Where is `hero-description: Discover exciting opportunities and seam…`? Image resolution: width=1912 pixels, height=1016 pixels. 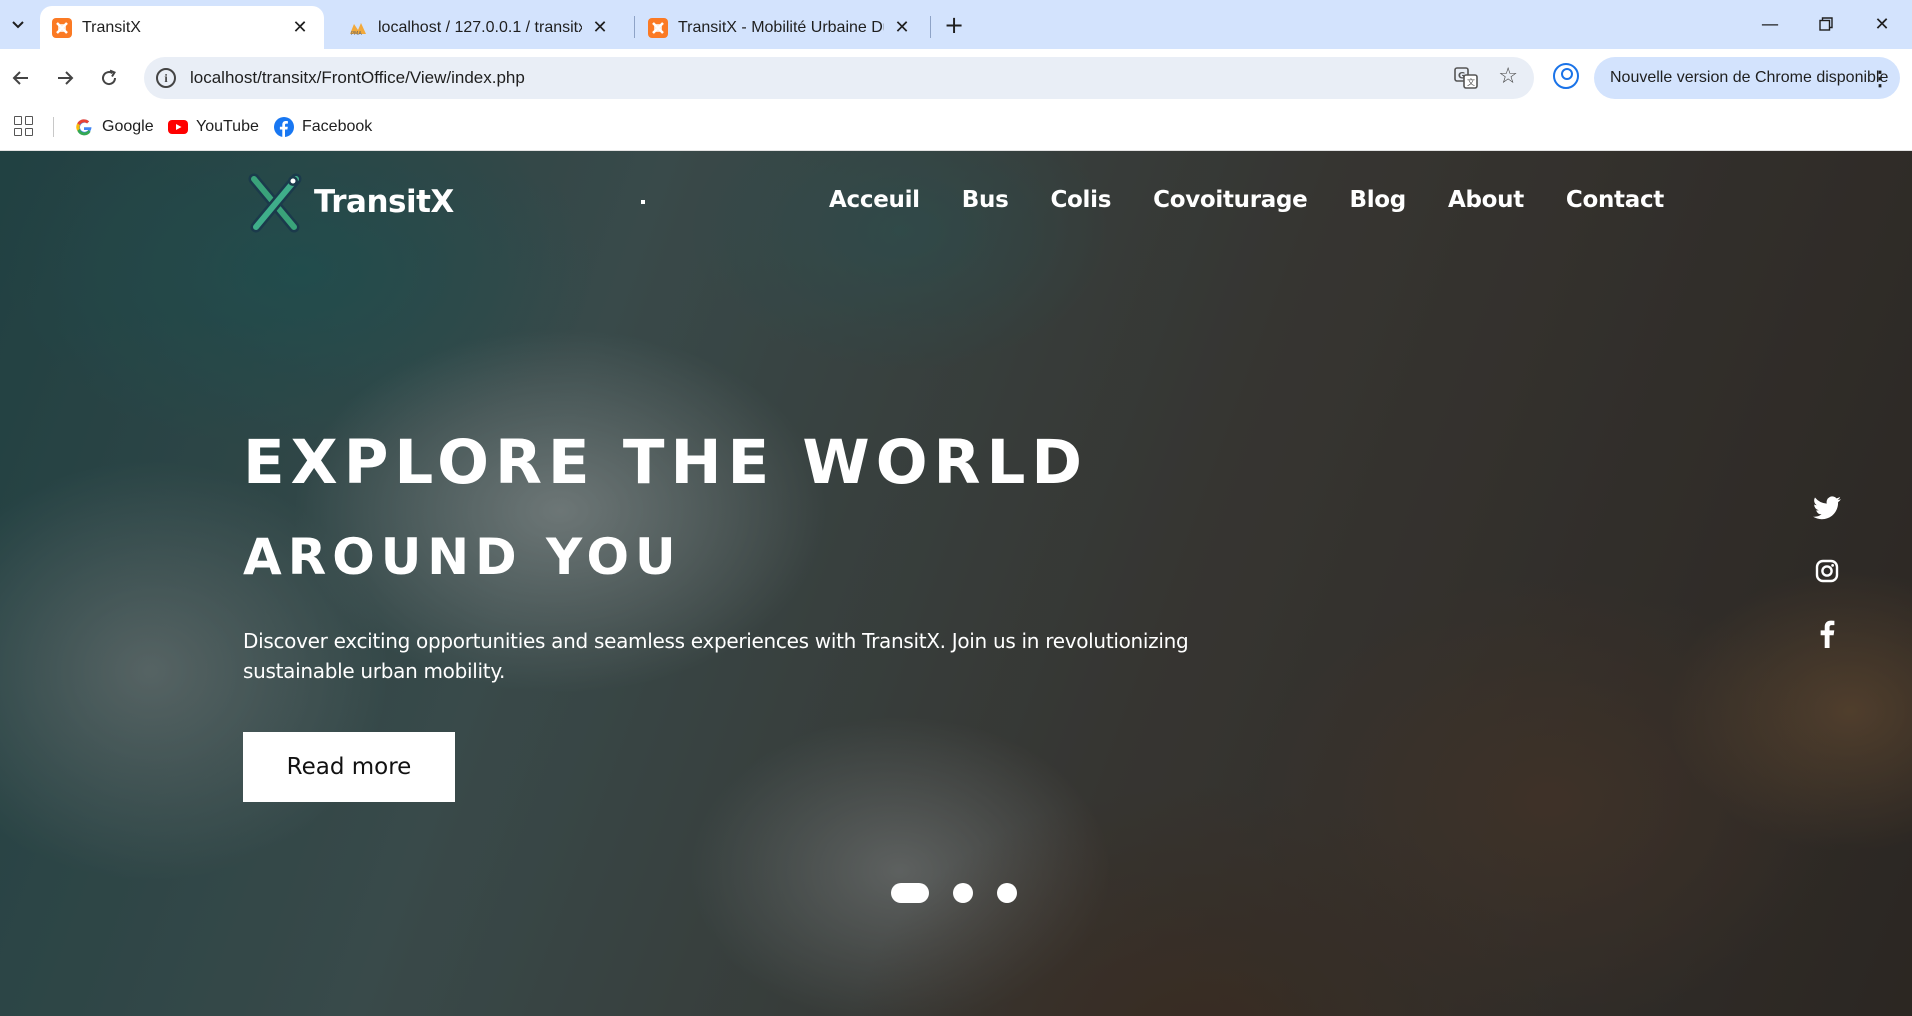
hero-description: Discover exciting opportunities and seam… is located at coordinates (716, 656).